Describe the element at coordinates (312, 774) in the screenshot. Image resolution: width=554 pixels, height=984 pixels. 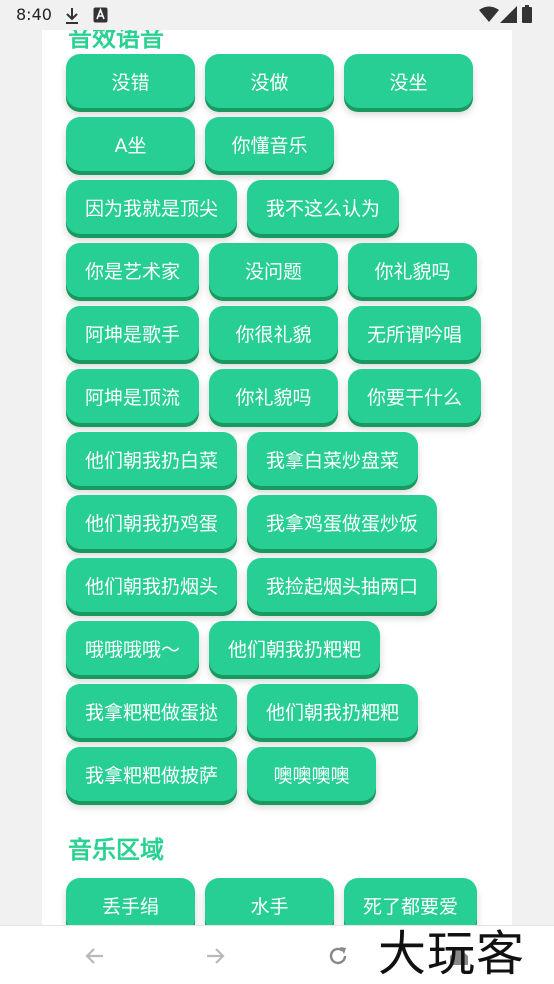
I see `sound-button: 噢噢噢噢` at that location.